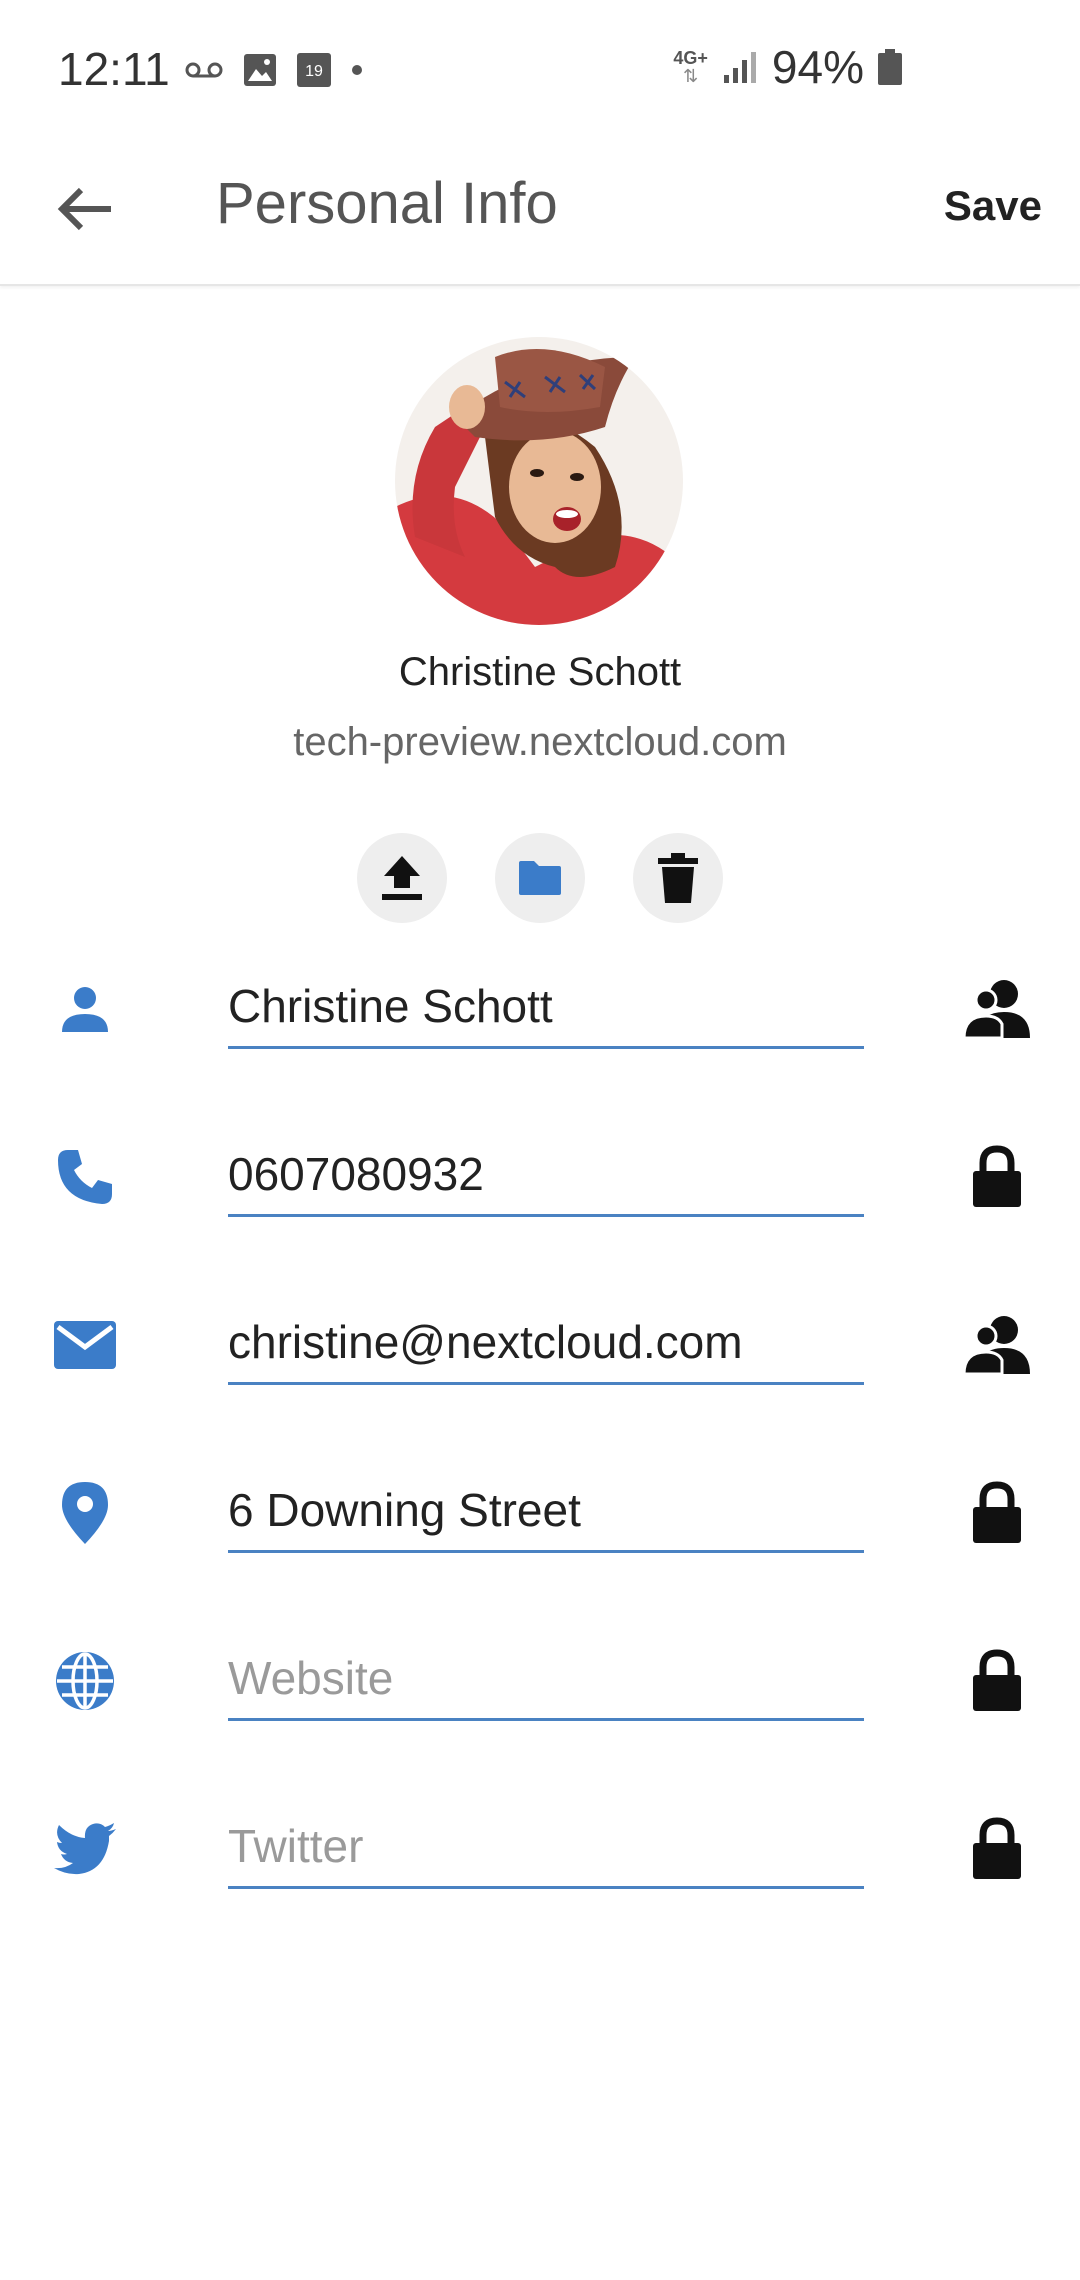 Image resolution: width=1080 pixels, height=2280 pixels. I want to click on website-field, so click(546, 1679).